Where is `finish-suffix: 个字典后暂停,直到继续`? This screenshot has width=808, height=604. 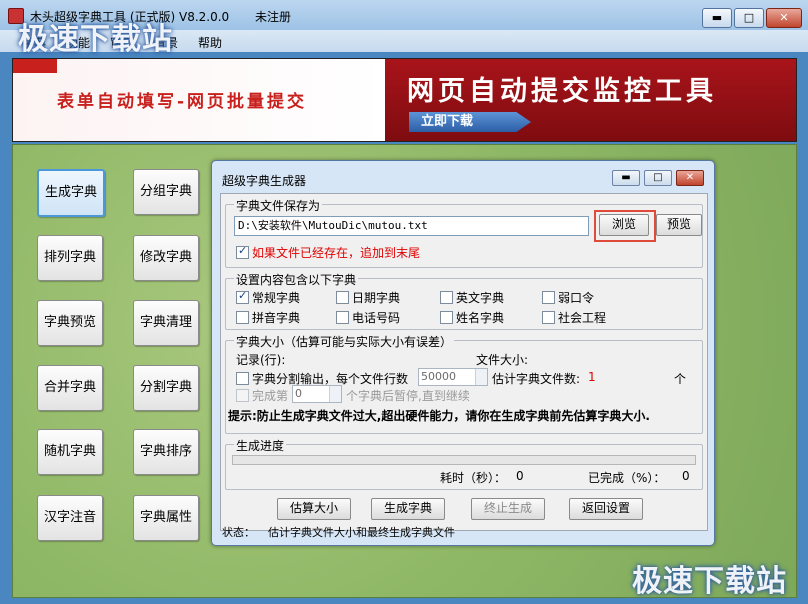 finish-suffix: 个字典后暂停,直到继续 is located at coordinates (408, 396).